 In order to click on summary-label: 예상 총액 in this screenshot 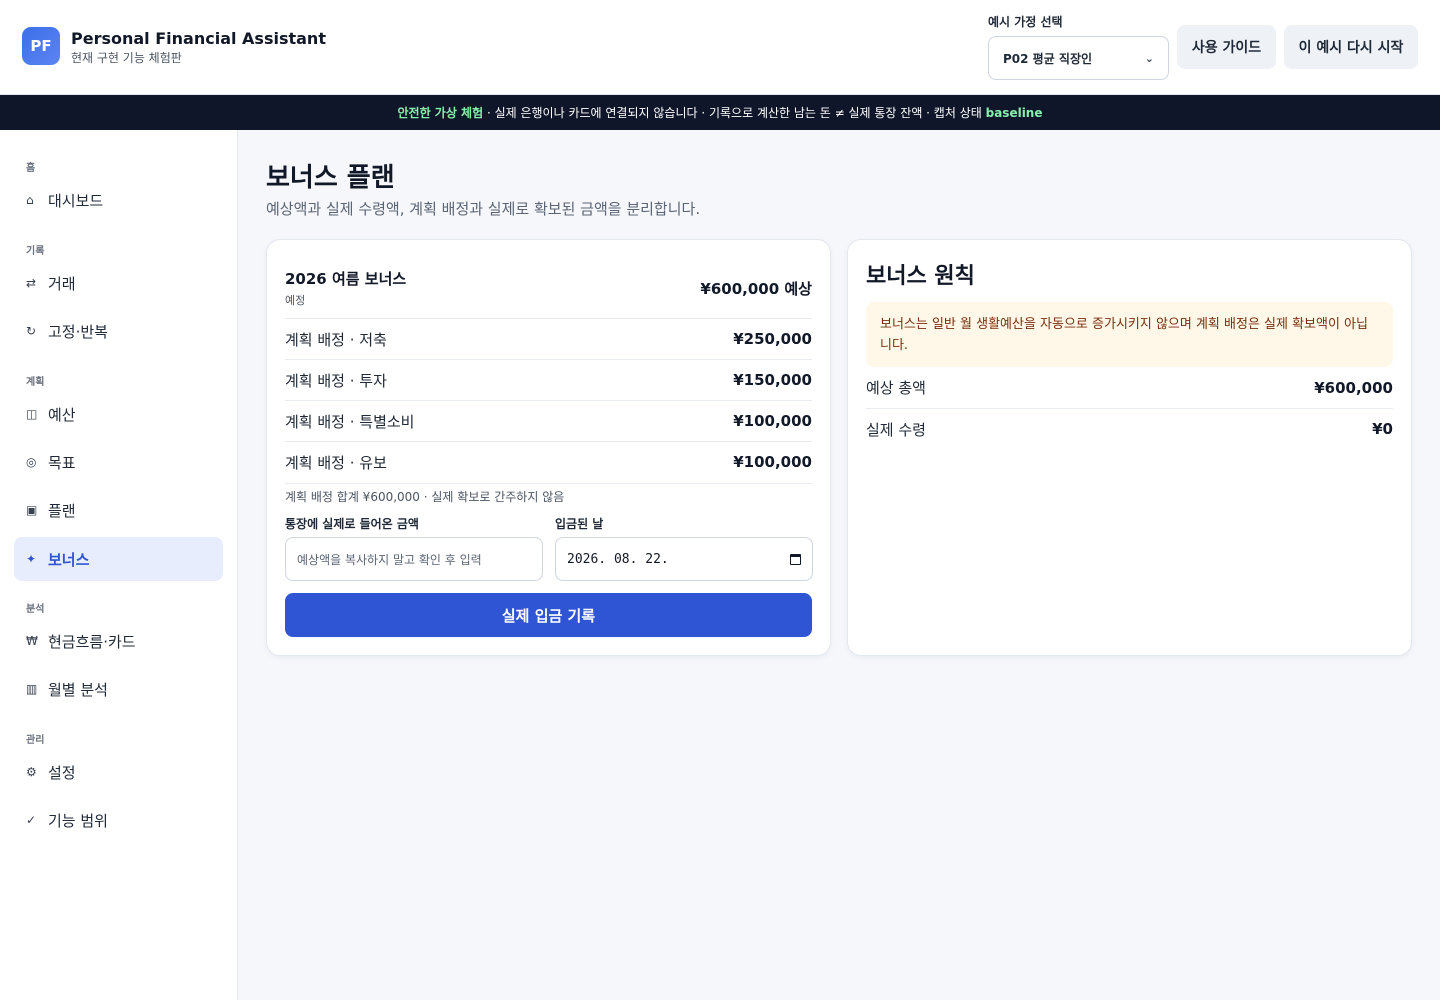, I will do `click(896, 388)`.